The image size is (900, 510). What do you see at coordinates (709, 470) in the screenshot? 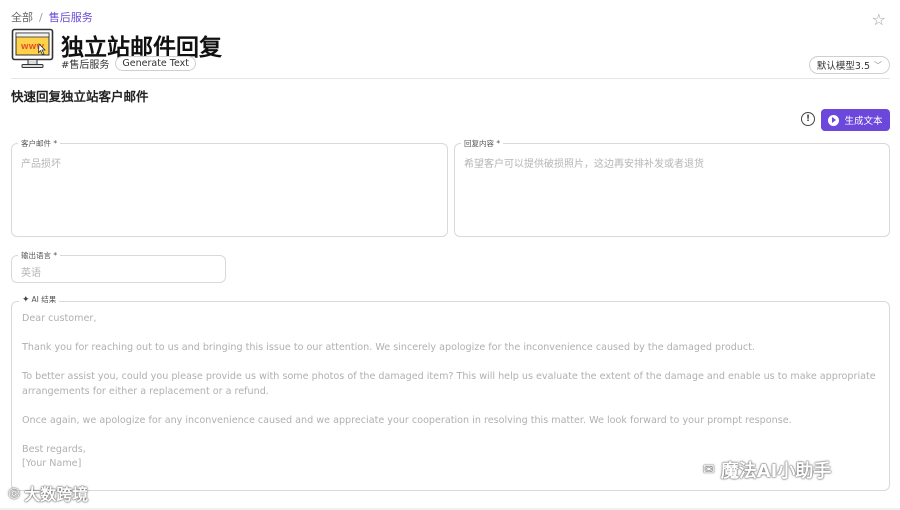
I see `wechat-icon: ✉` at bounding box center [709, 470].